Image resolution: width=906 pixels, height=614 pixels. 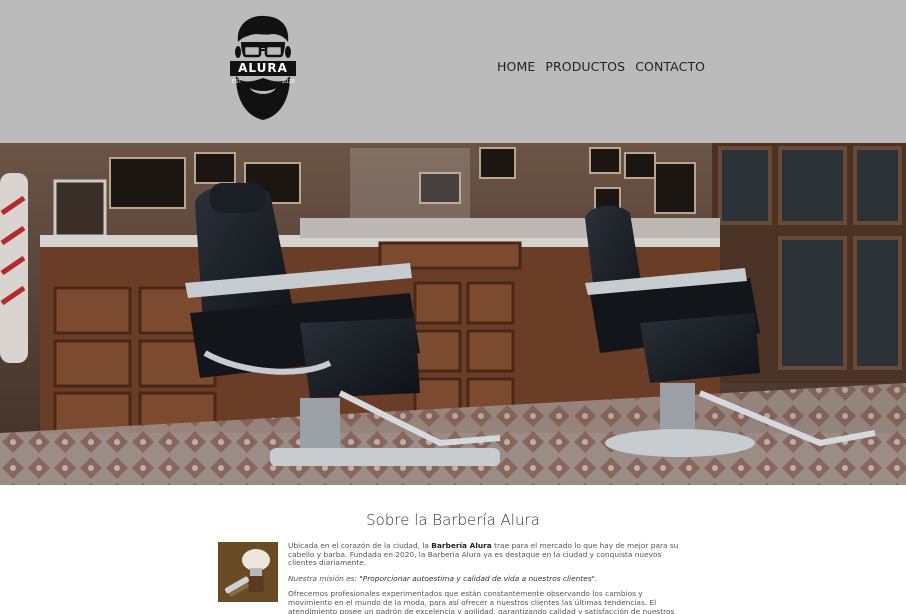 What do you see at coordinates (516, 66) in the screenshot?
I see `nav-home-link: HOME` at bounding box center [516, 66].